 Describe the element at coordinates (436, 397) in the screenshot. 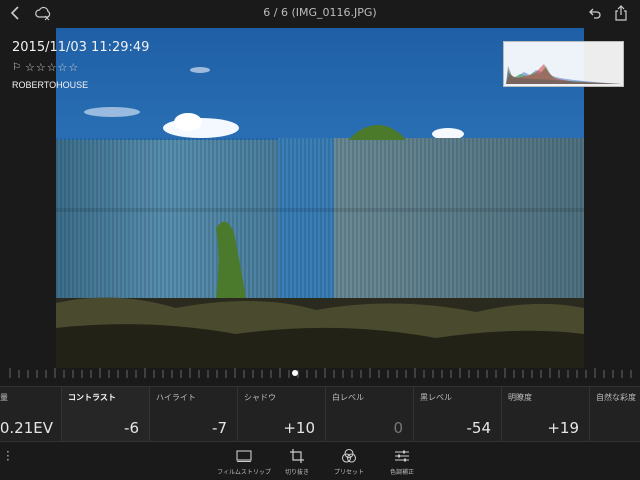

I see `slider-label: 黒レベル` at that location.